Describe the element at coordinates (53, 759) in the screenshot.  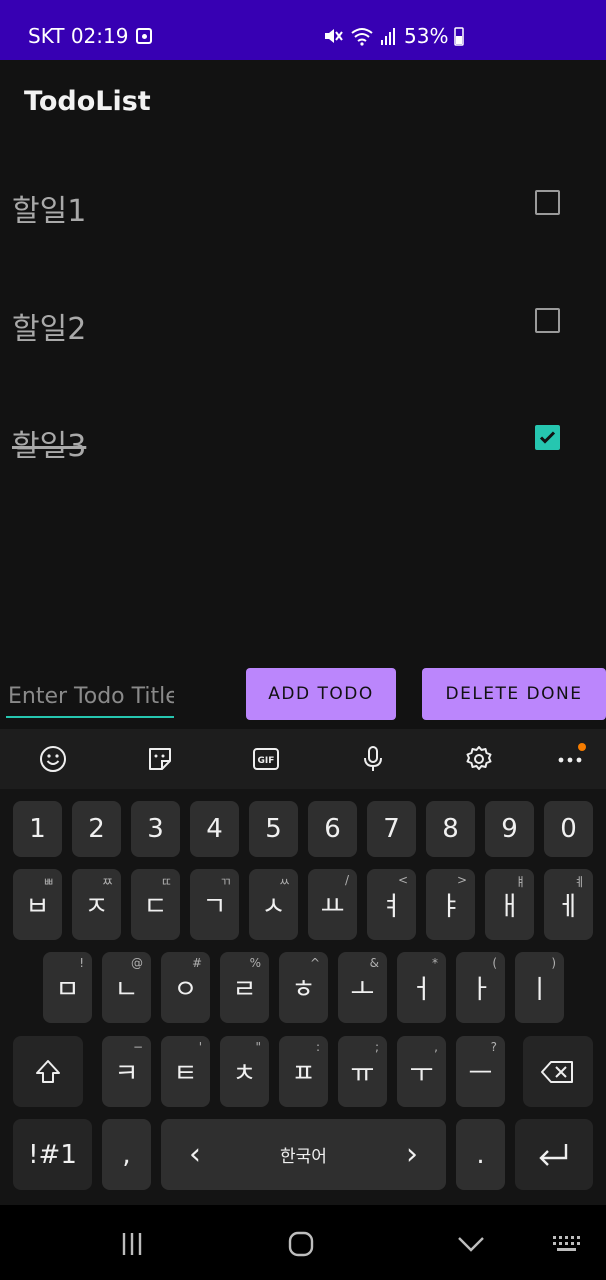
I see `emoji-icon` at that location.